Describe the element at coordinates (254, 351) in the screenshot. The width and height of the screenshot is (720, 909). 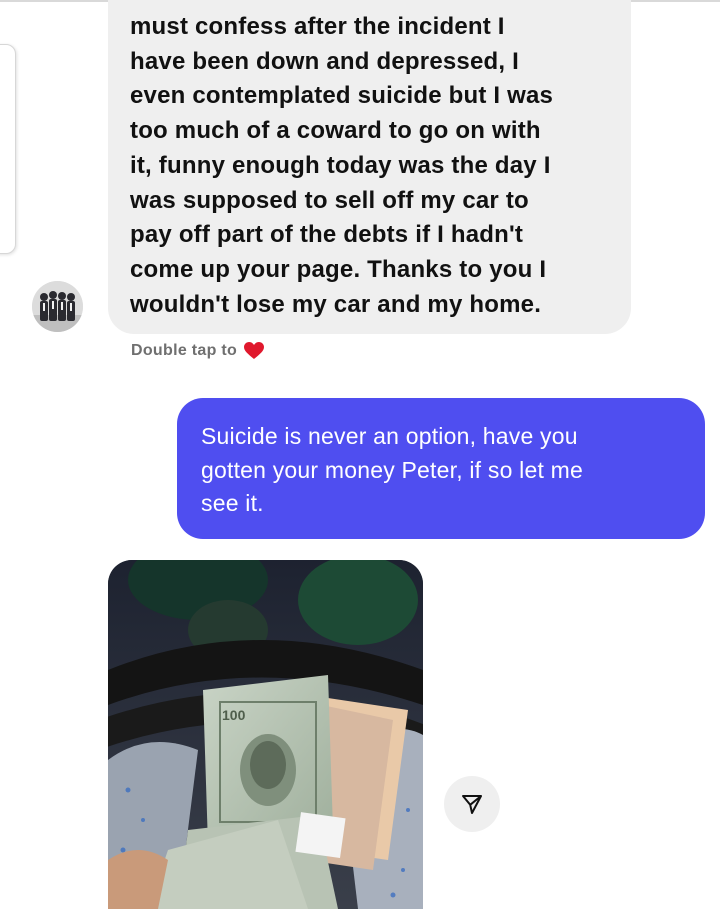
I see `heart-icon` at that location.